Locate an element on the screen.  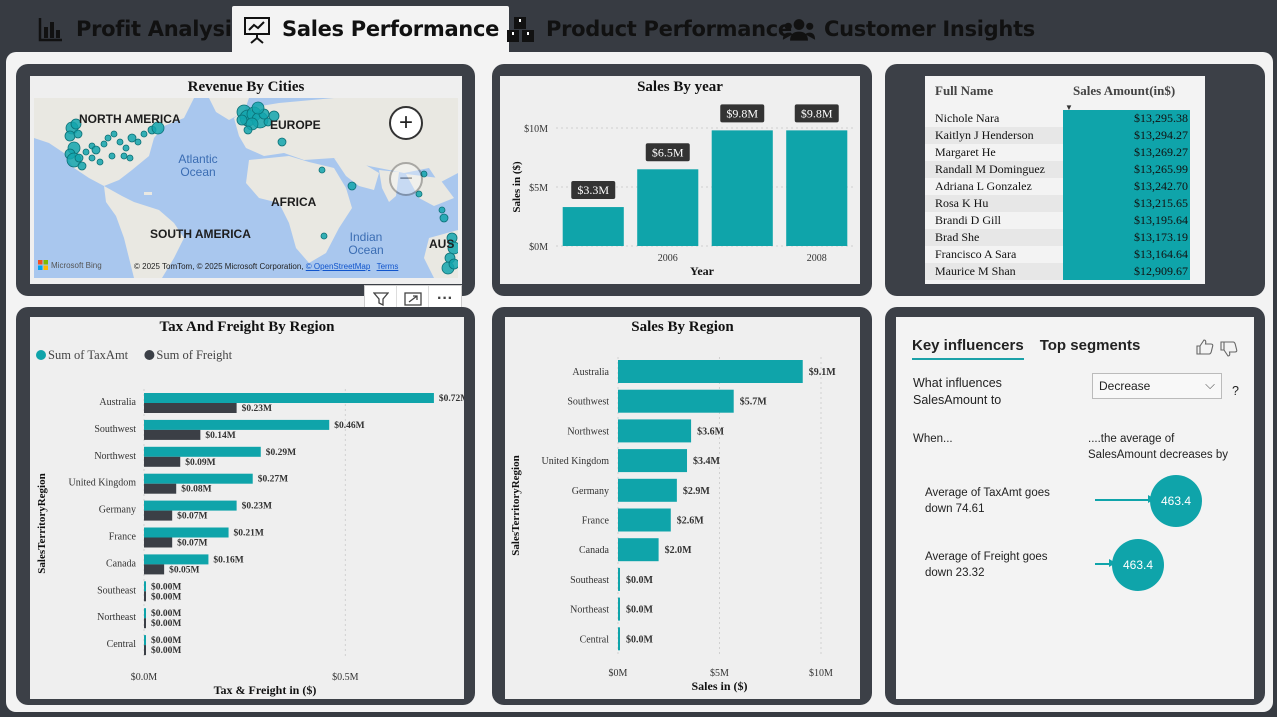
tab-label: Profit Analysis is located at coordinates (160, 29).